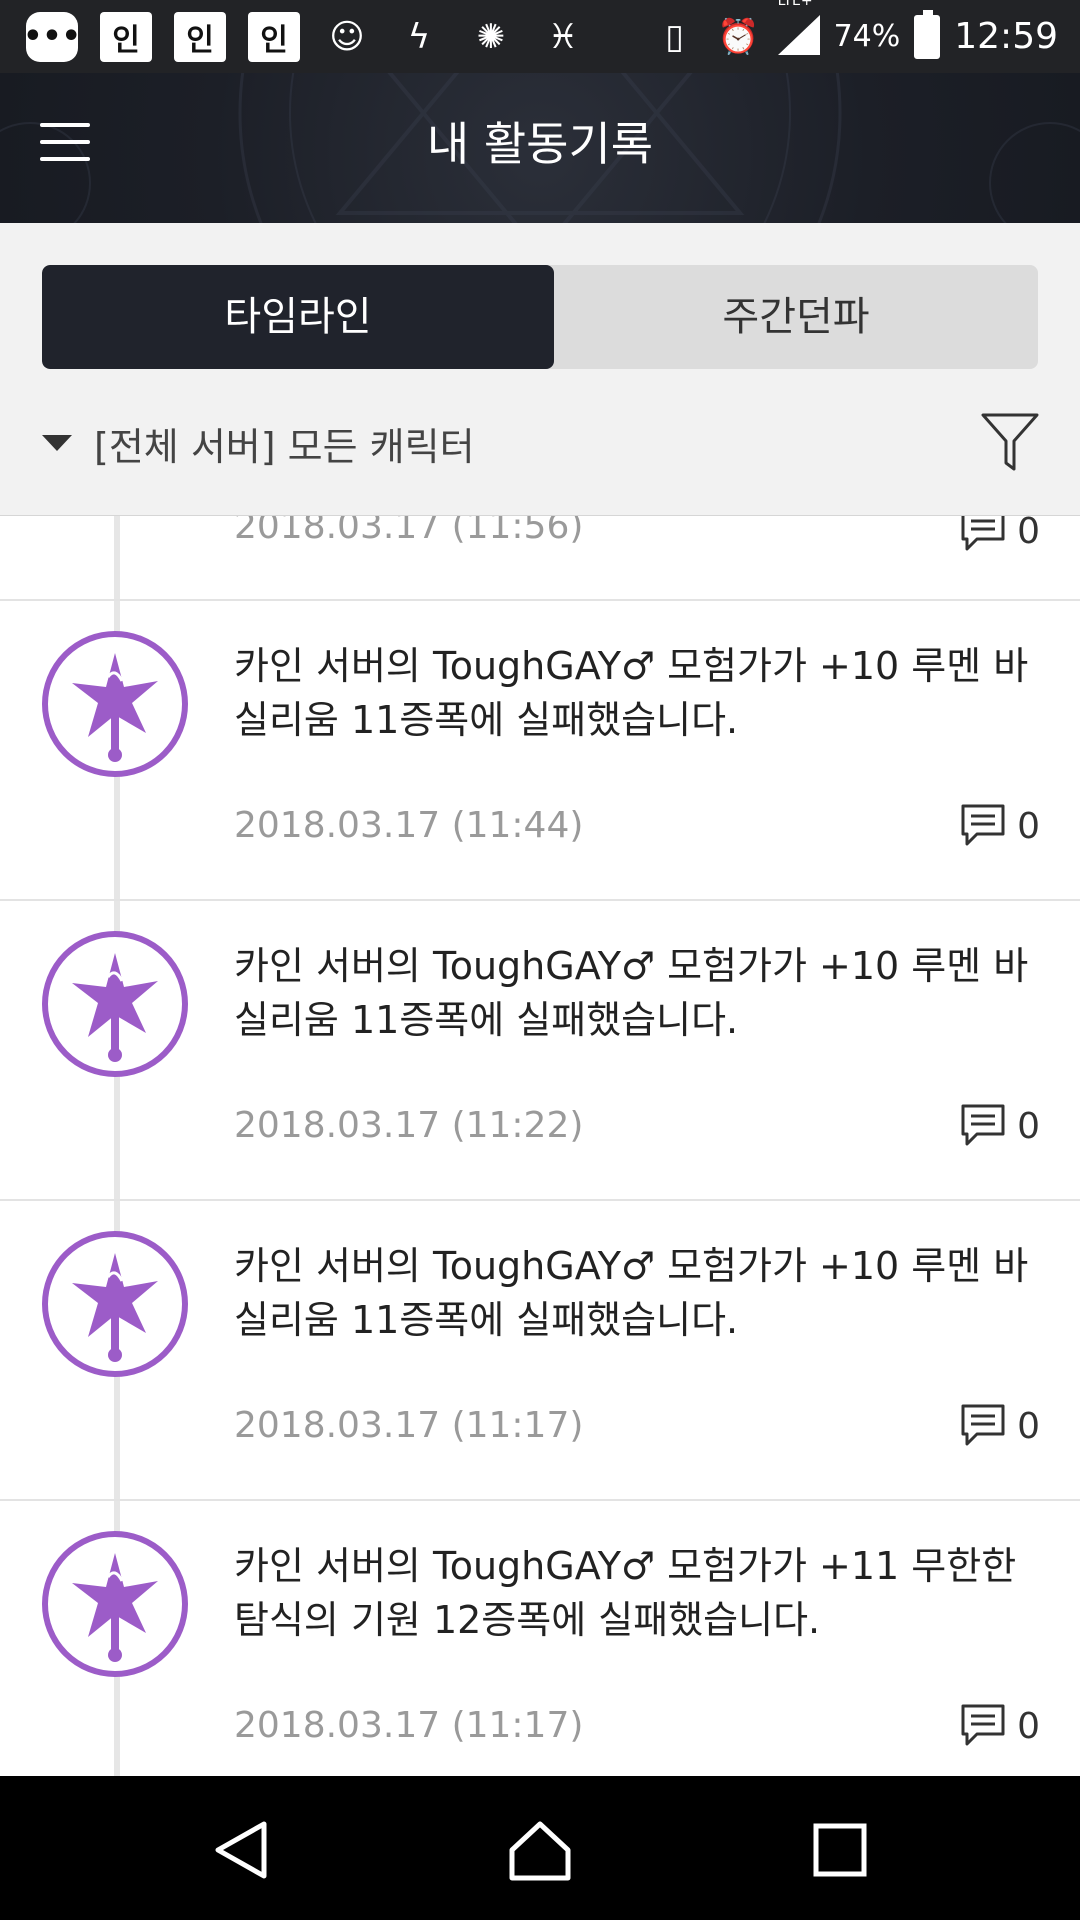  What do you see at coordinates (840, 1850) in the screenshot?
I see `recents-icon` at bounding box center [840, 1850].